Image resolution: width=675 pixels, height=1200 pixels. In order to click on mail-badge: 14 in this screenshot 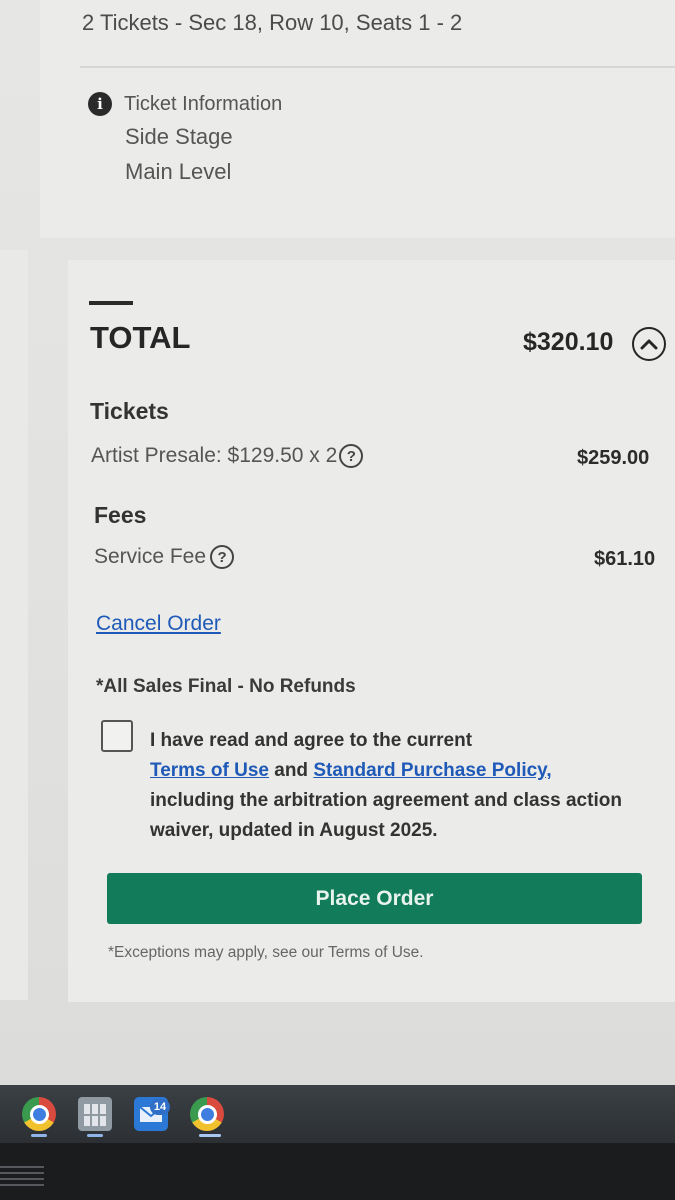, I will do `click(160, 1107)`.